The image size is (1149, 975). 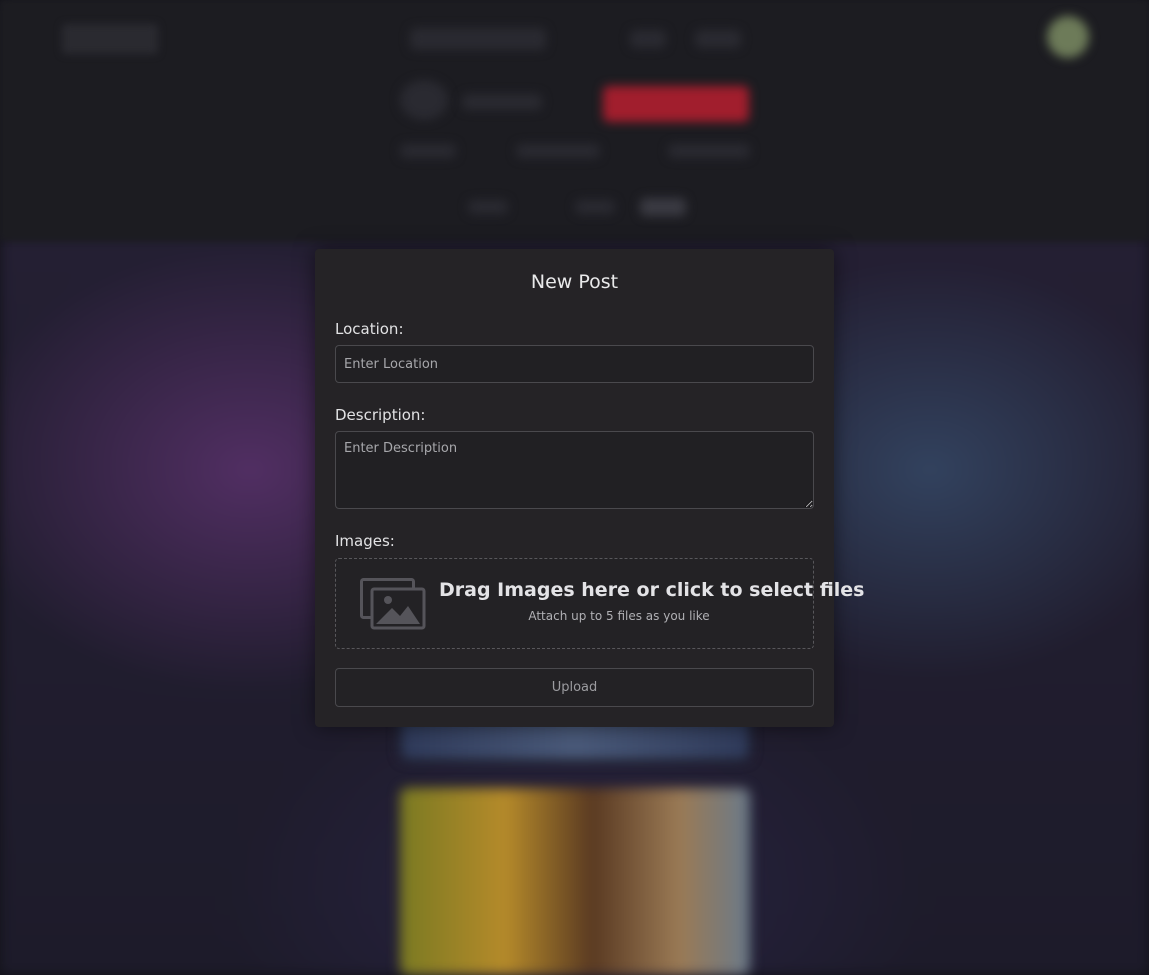 What do you see at coordinates (365, 541) in the screenshot?
I see `images-label: Images:` at bounding box center [365, 541].